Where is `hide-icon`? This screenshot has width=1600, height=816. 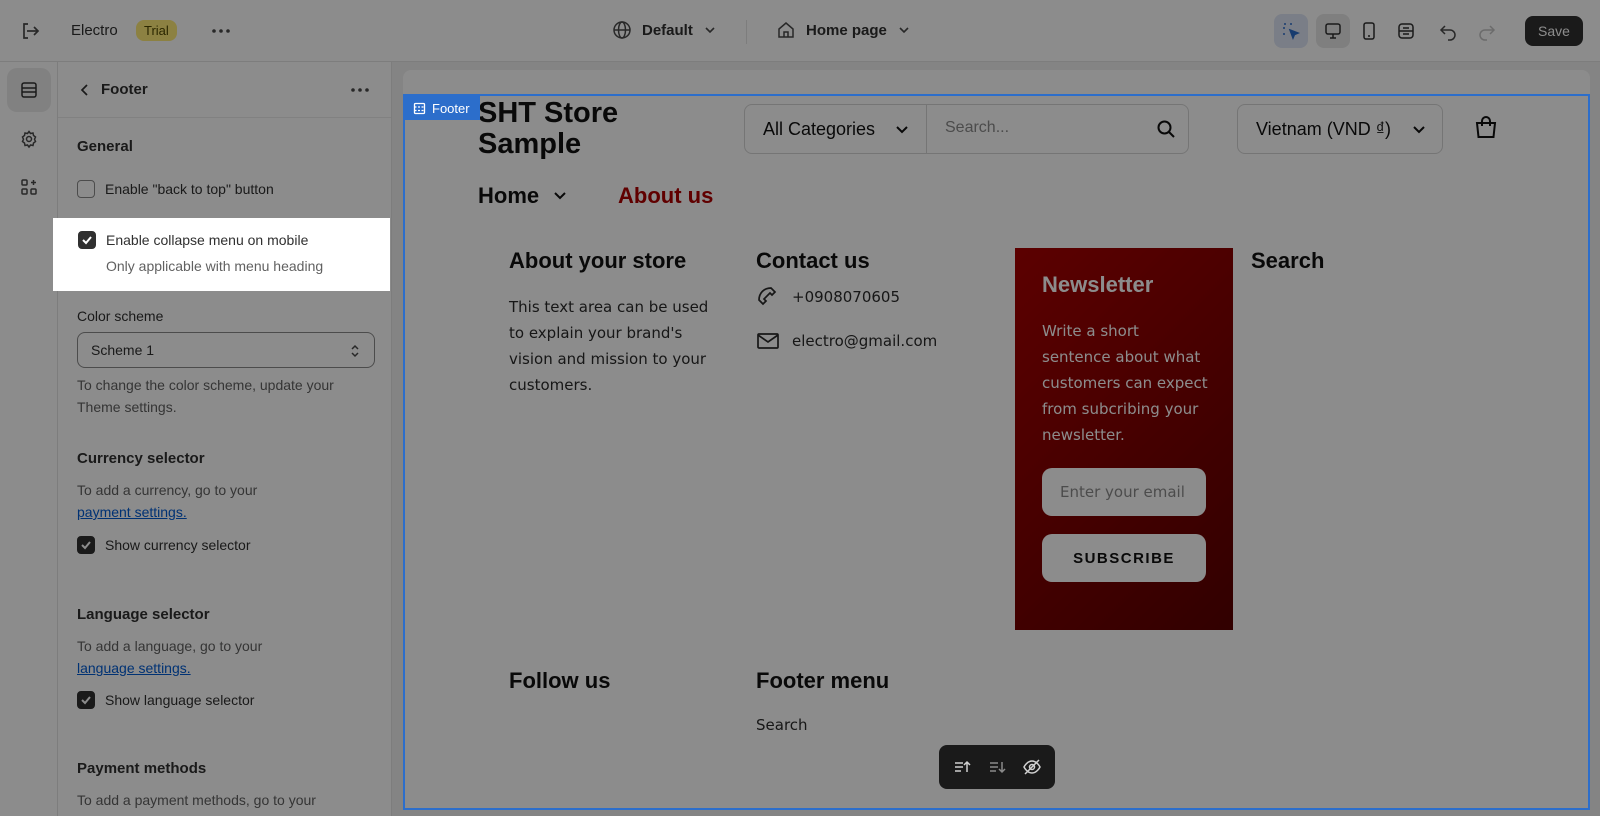 hide-icon is located at coordinates (1032, 767).